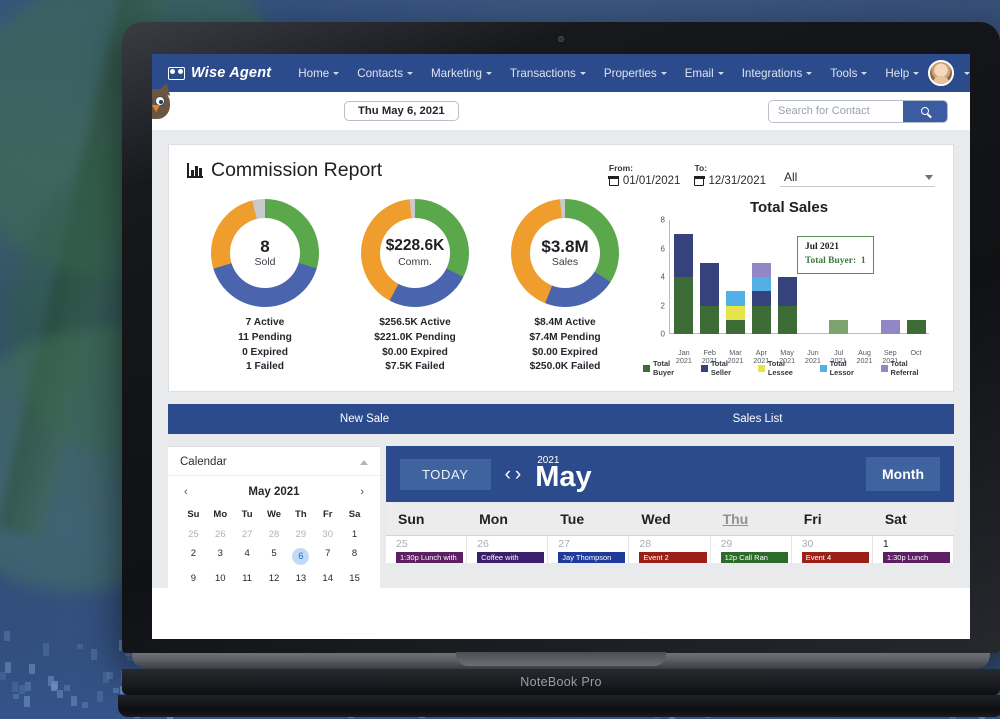  I want to click on calendar-day-cell: 28 Event 2, so click(670, 549).